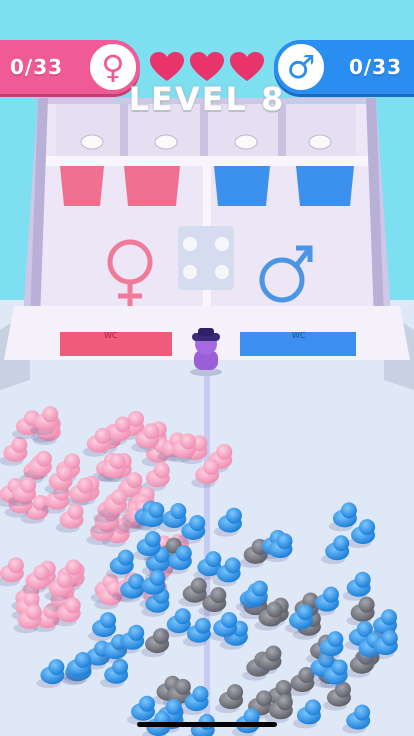  I want to click on lives-hearts, so click(207, 67).